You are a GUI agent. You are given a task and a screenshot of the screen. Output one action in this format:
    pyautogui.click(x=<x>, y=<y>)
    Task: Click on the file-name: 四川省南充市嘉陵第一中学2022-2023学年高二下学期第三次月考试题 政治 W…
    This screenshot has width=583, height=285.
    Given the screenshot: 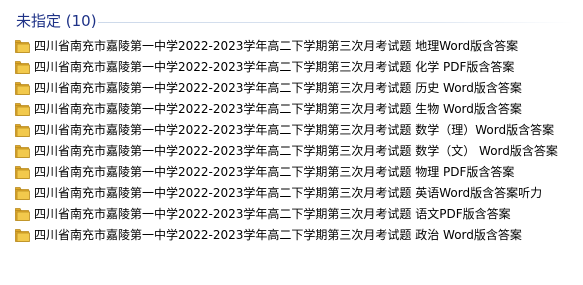 What is the action you would take?
    pyautogui.click(x=278, y=235)
    